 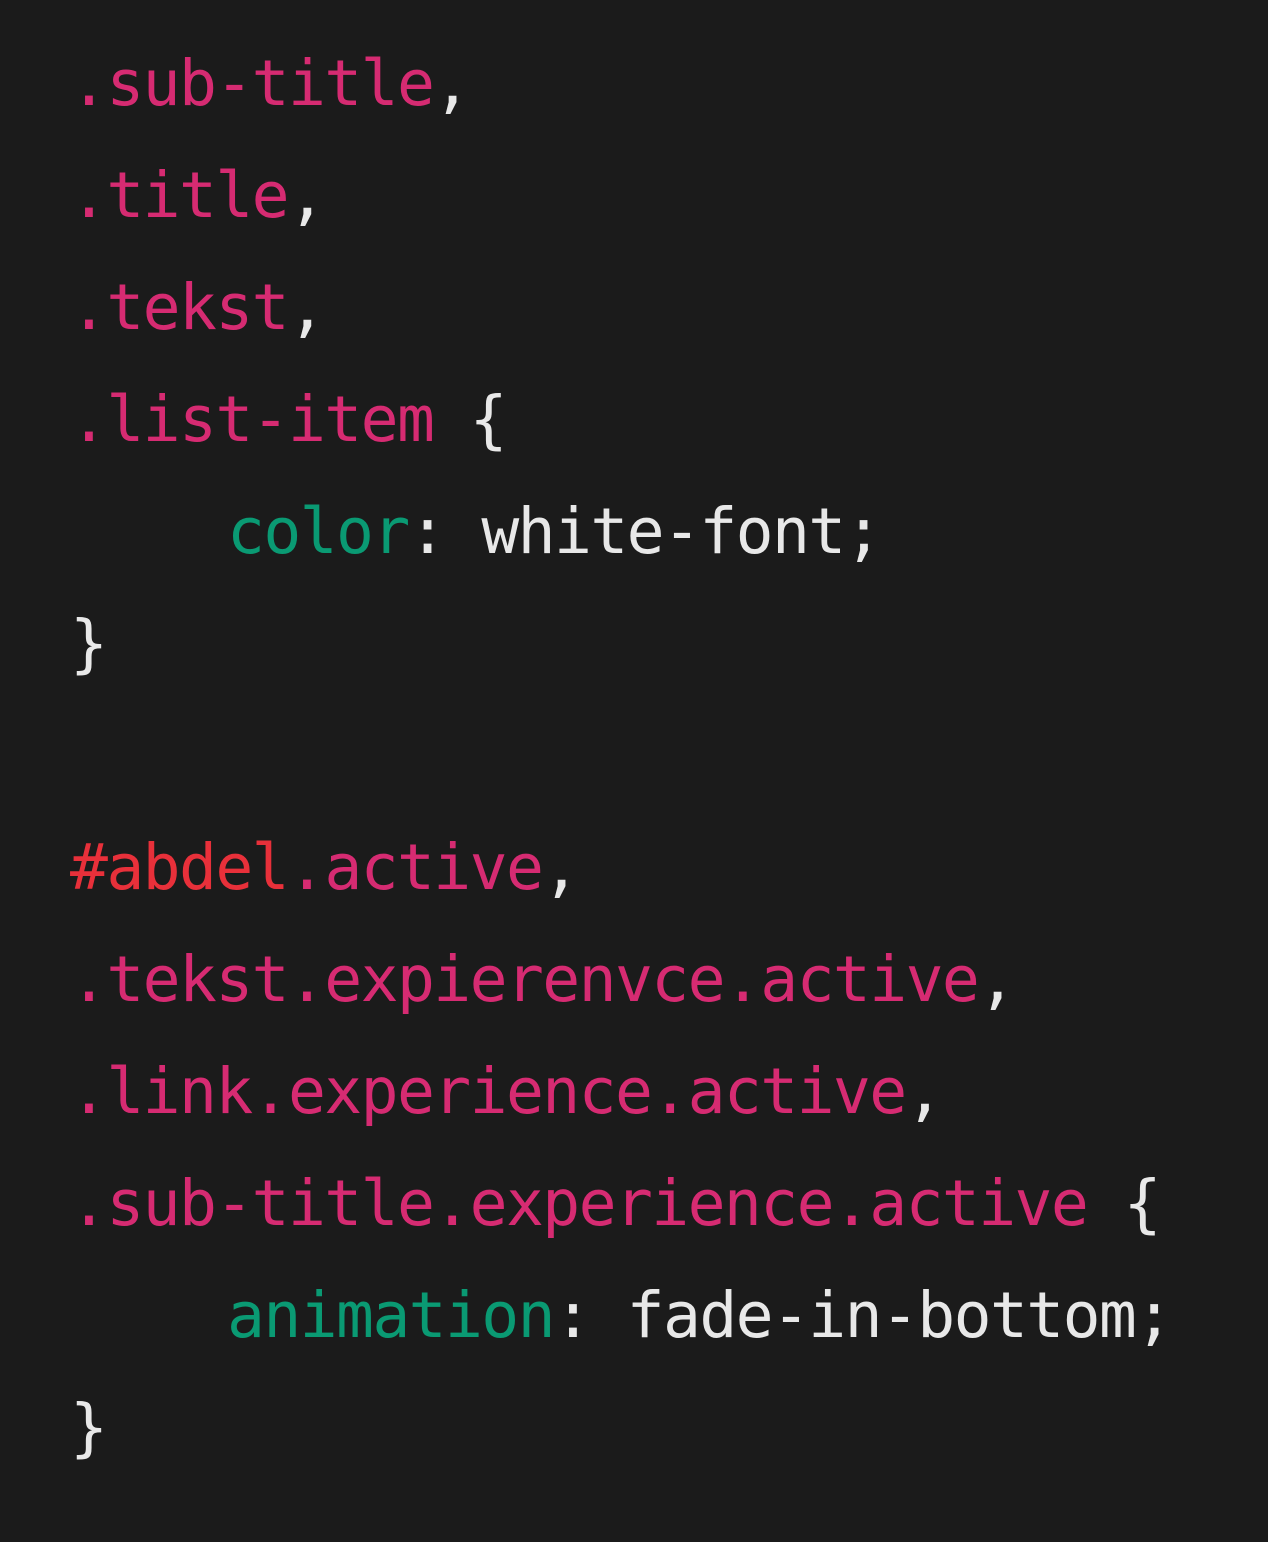 What do you see at coordinates (681, 531) in the screenshot?
I see `value-white-font: white-font;` at bounding box center [681, 531].